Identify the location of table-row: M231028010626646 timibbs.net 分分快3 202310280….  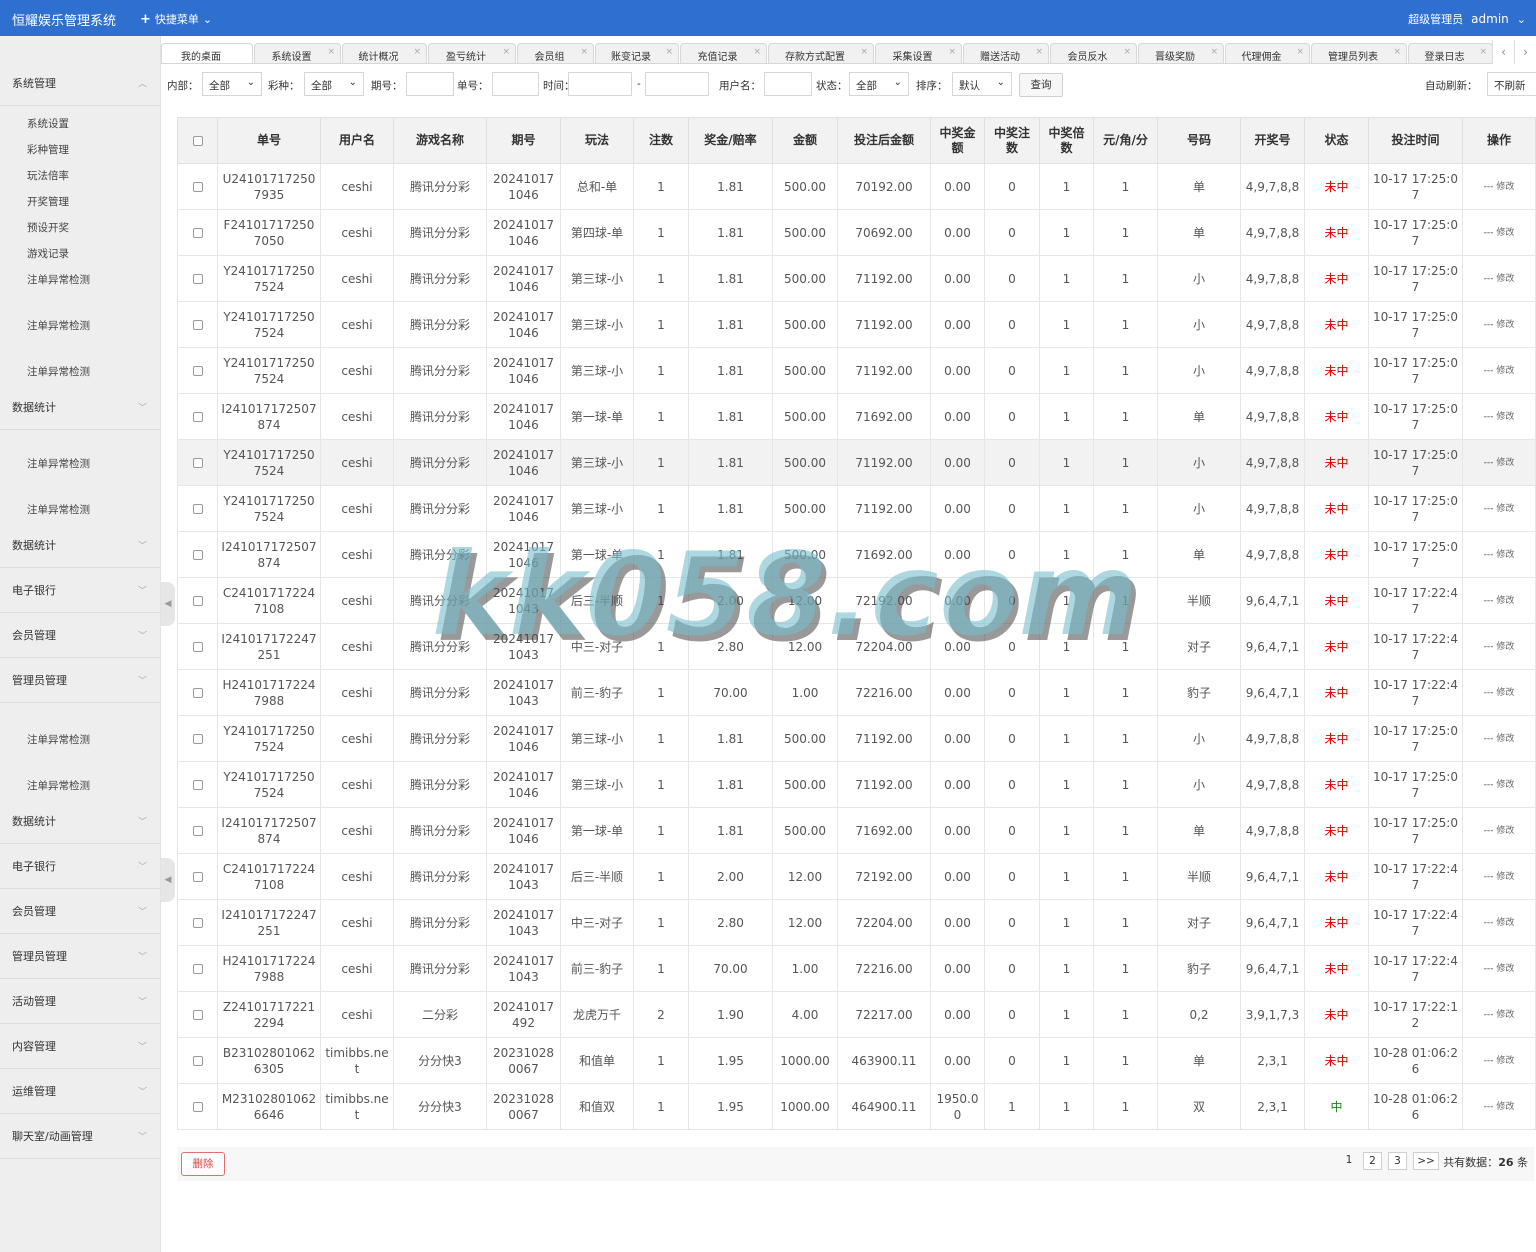
(856, 1106).